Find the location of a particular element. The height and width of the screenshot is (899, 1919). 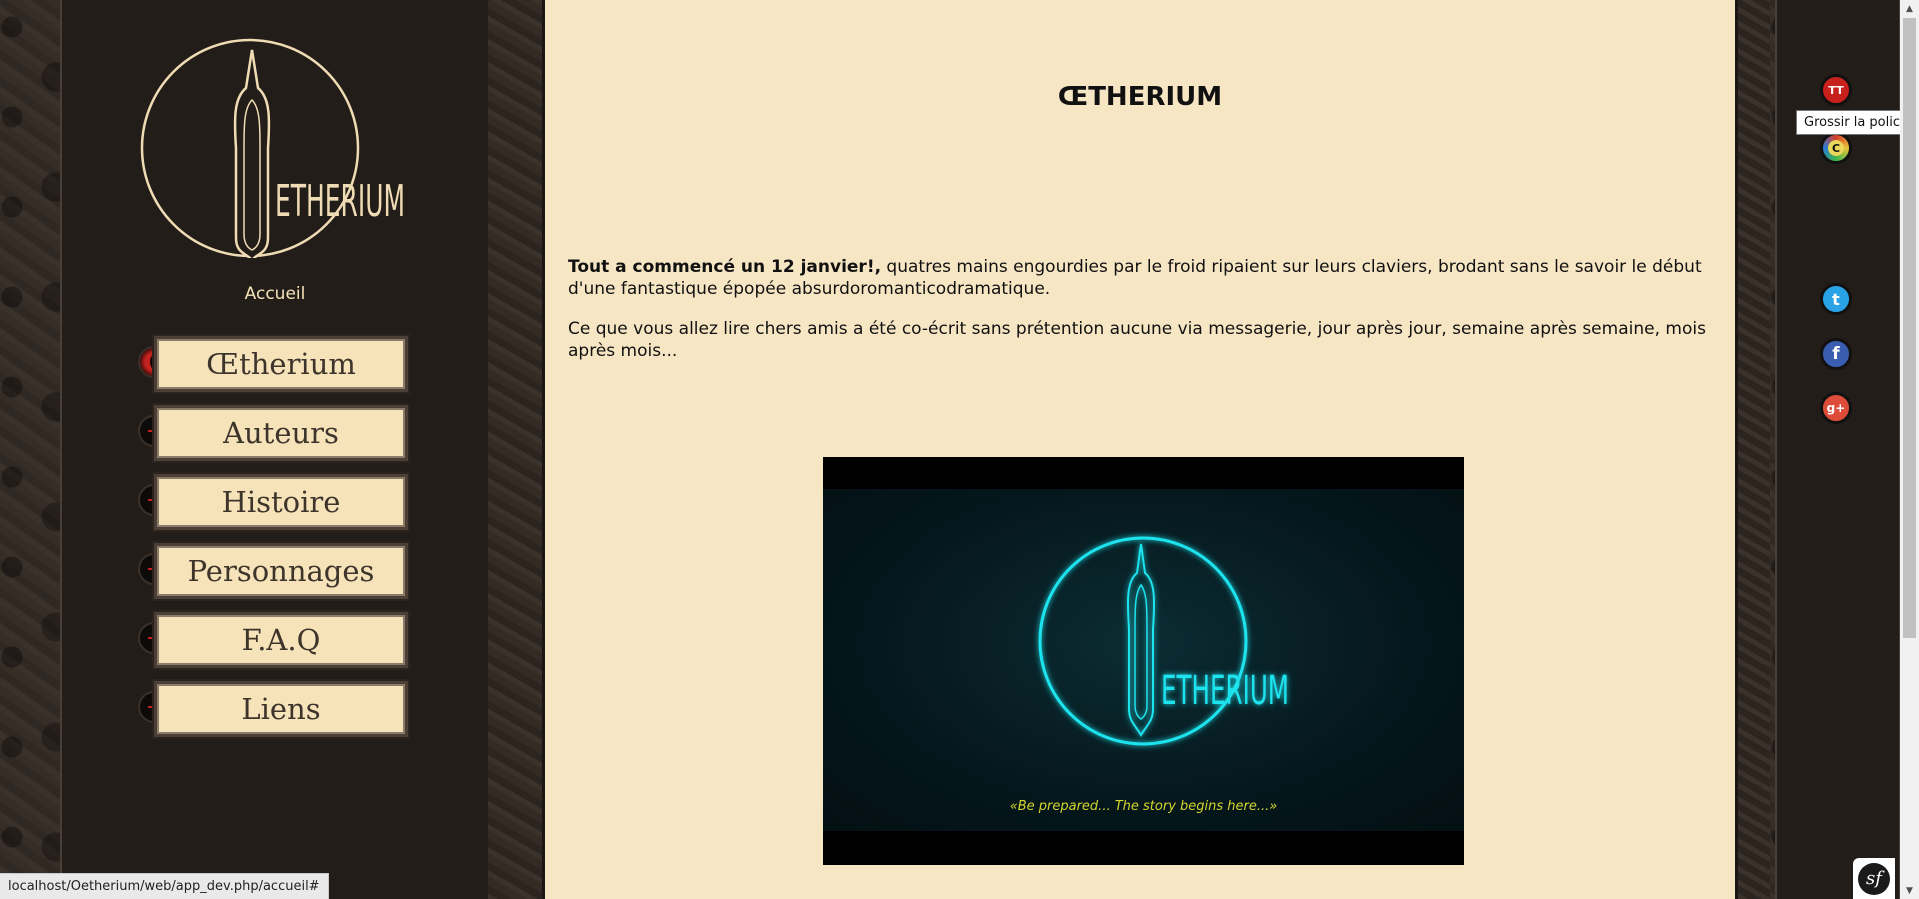

twitter-icon: t is located at coordinates (1836, 299).